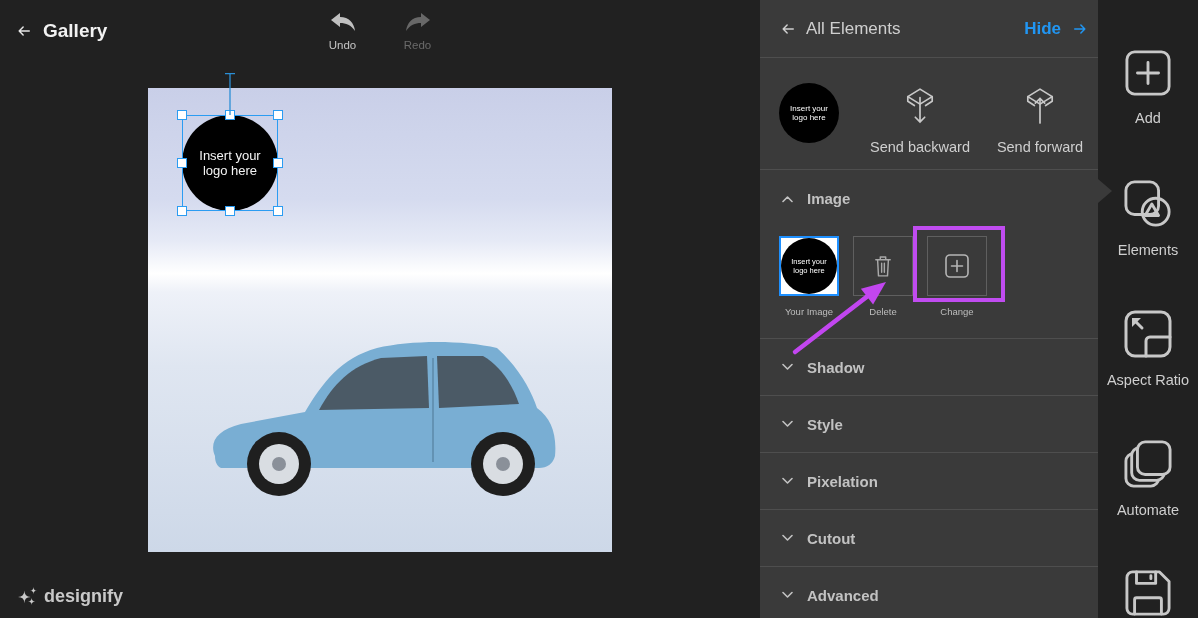 This screenshot has height=618, width=1198. I want to click on save-icon, so click(1148, 593).